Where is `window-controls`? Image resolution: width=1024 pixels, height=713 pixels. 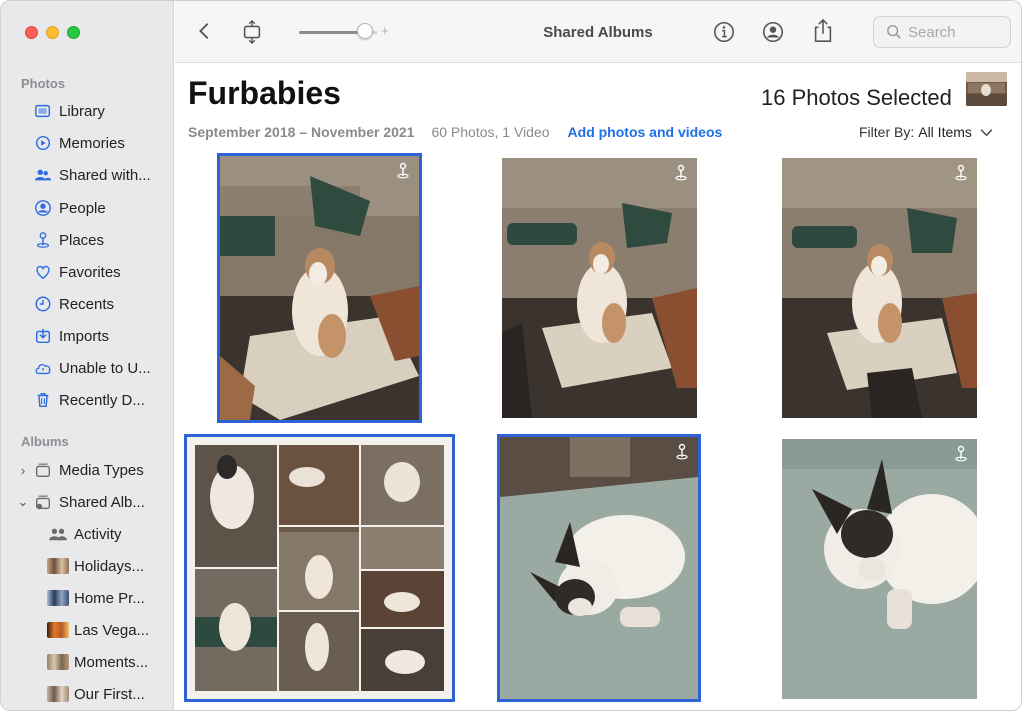 window-controls is located at coordinates (52, 32).